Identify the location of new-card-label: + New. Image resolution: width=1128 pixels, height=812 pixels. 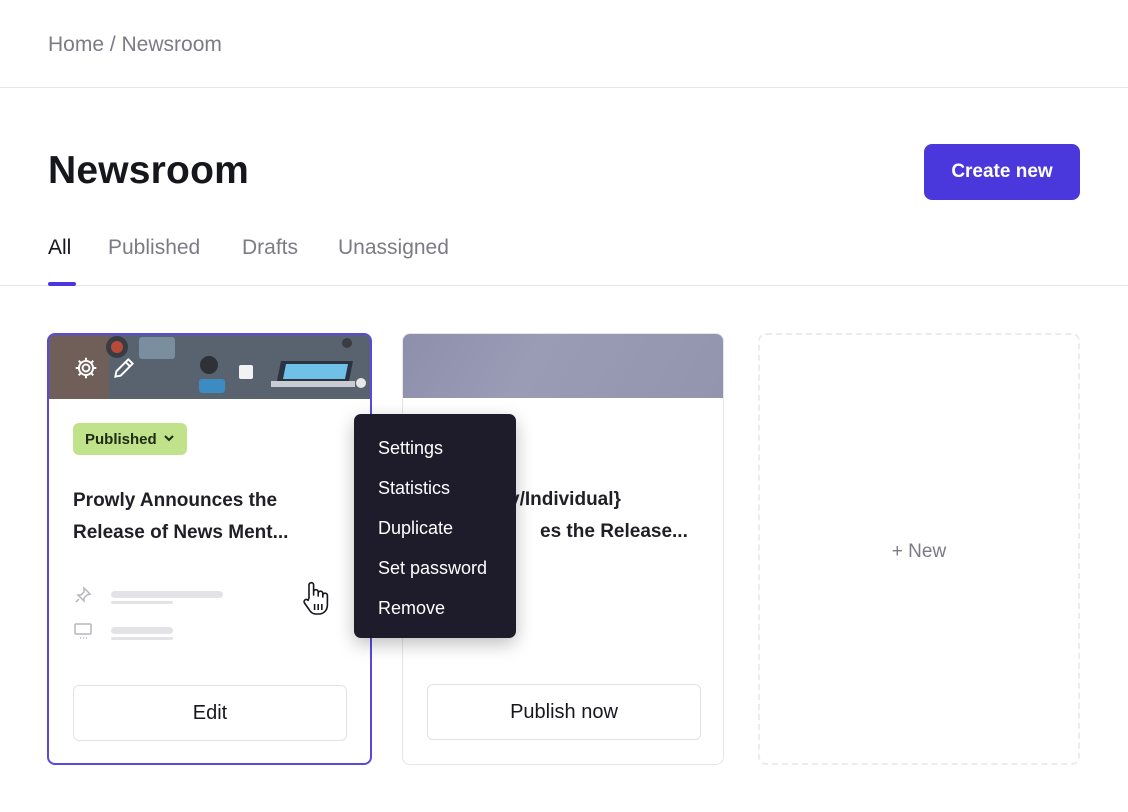
(919, 552).